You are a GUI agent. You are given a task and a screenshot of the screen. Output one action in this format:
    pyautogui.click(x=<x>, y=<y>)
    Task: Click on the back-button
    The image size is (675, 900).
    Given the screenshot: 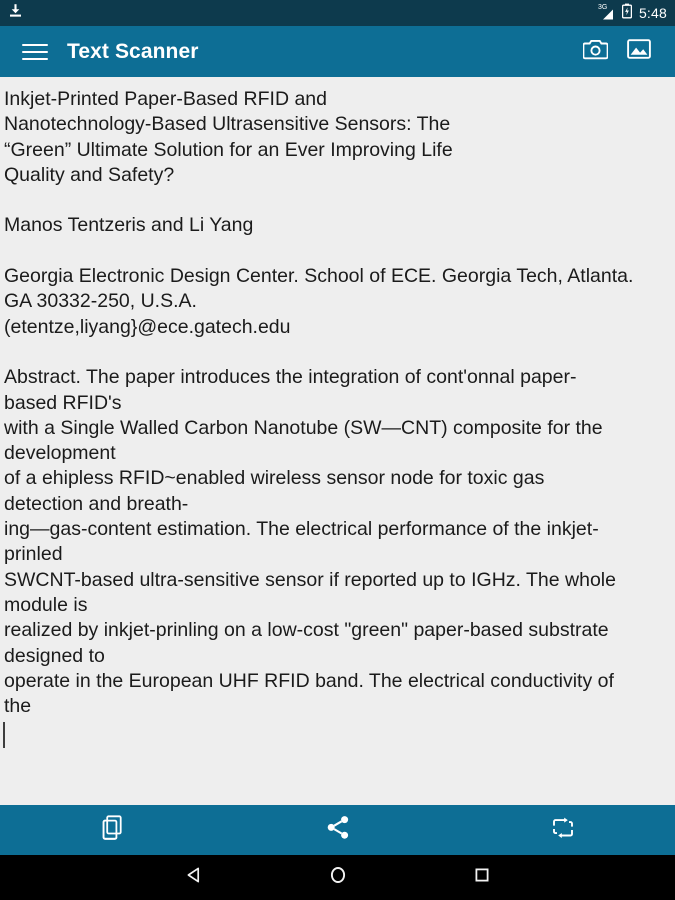 What is the action you would take?
    pyautogui.click(x=194, y=878)
    